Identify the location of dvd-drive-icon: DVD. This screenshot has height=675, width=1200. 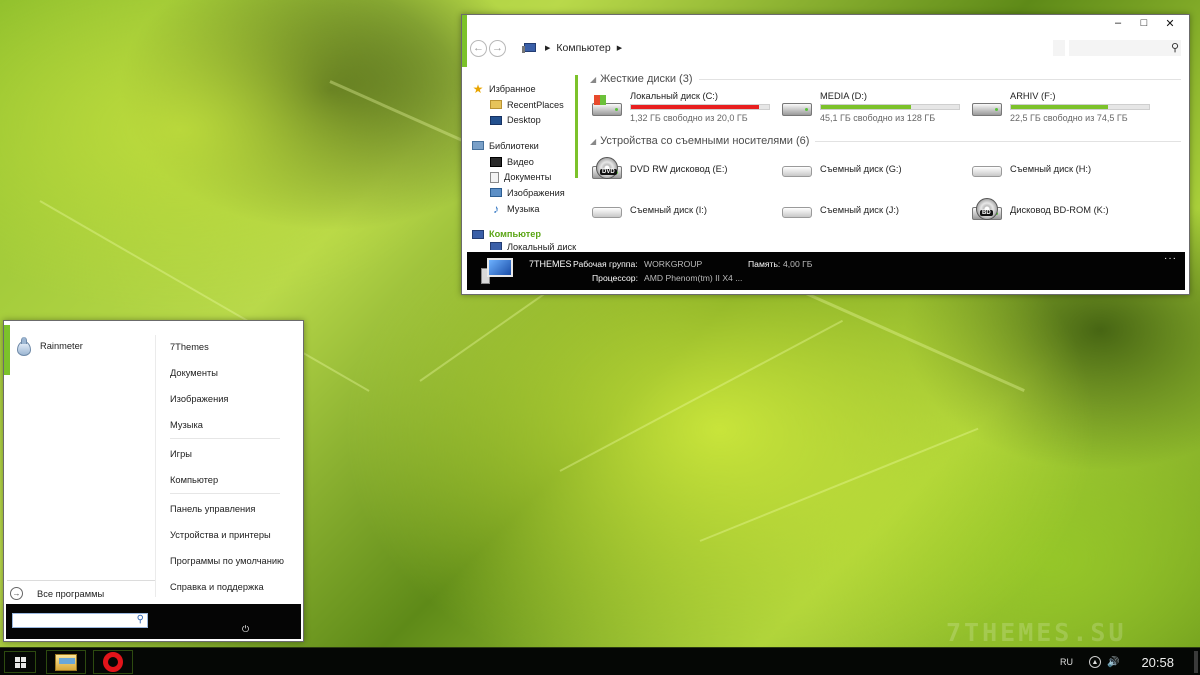
(607, 170).